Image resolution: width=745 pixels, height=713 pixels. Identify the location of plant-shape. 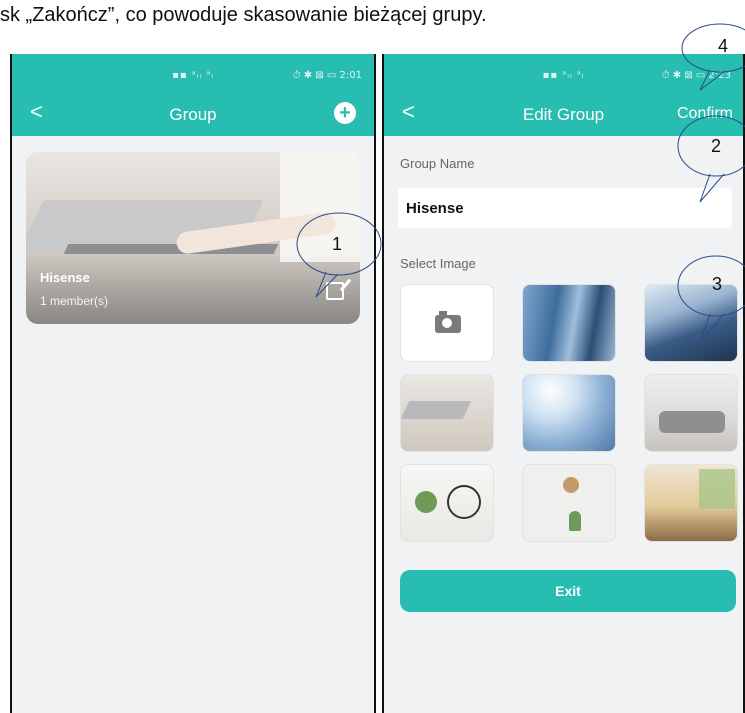
(426, 502).